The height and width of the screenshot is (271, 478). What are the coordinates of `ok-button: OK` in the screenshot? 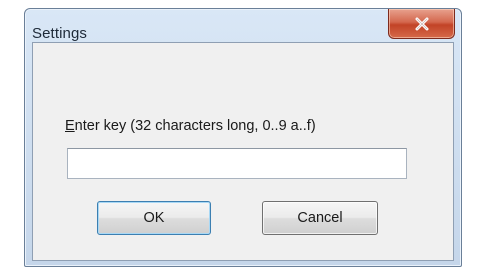 It's located at (154, 218).